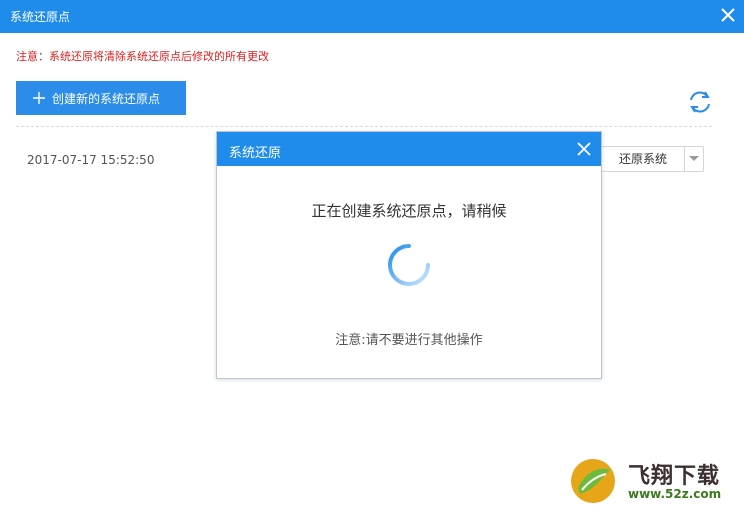 The image size is (744, 515). Describe the element at coordinates (39, 98) in the screenshot. I see `plus-icon` at that location.